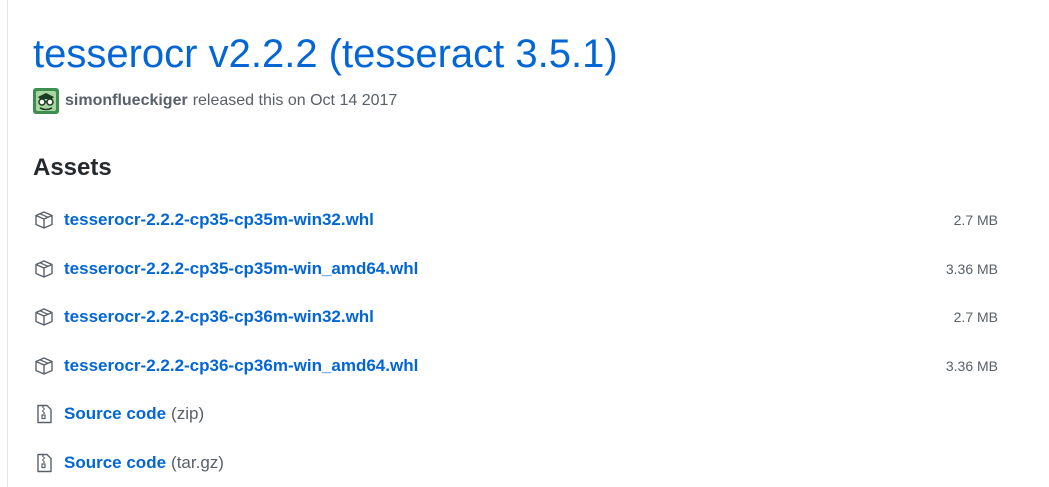 This screenshot has height=487, width=1049. I want to click on source-code-zip-link: Source code (zip), so click(134, 414).